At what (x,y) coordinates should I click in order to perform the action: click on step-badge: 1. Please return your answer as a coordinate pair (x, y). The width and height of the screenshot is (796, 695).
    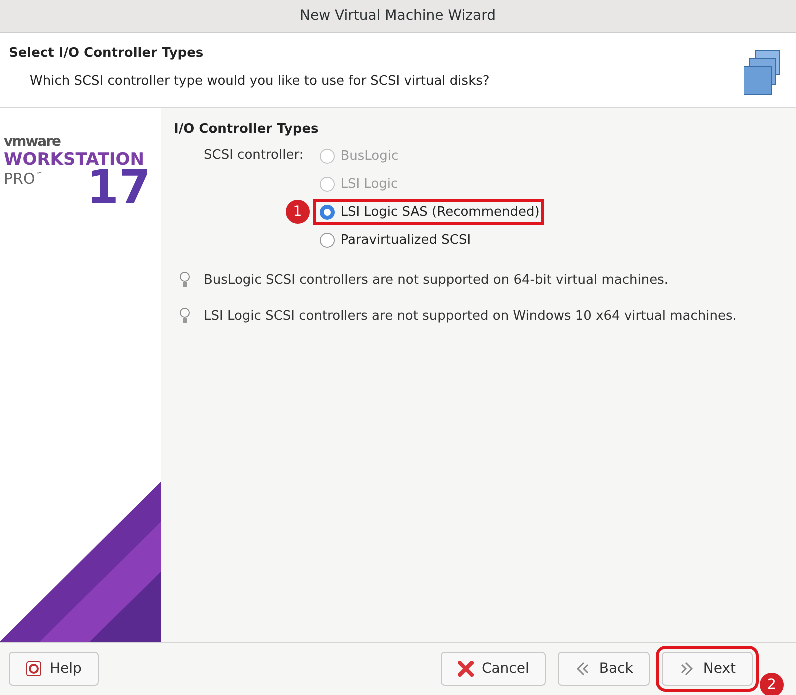
    Looking at the image, I should click on (298, 212).